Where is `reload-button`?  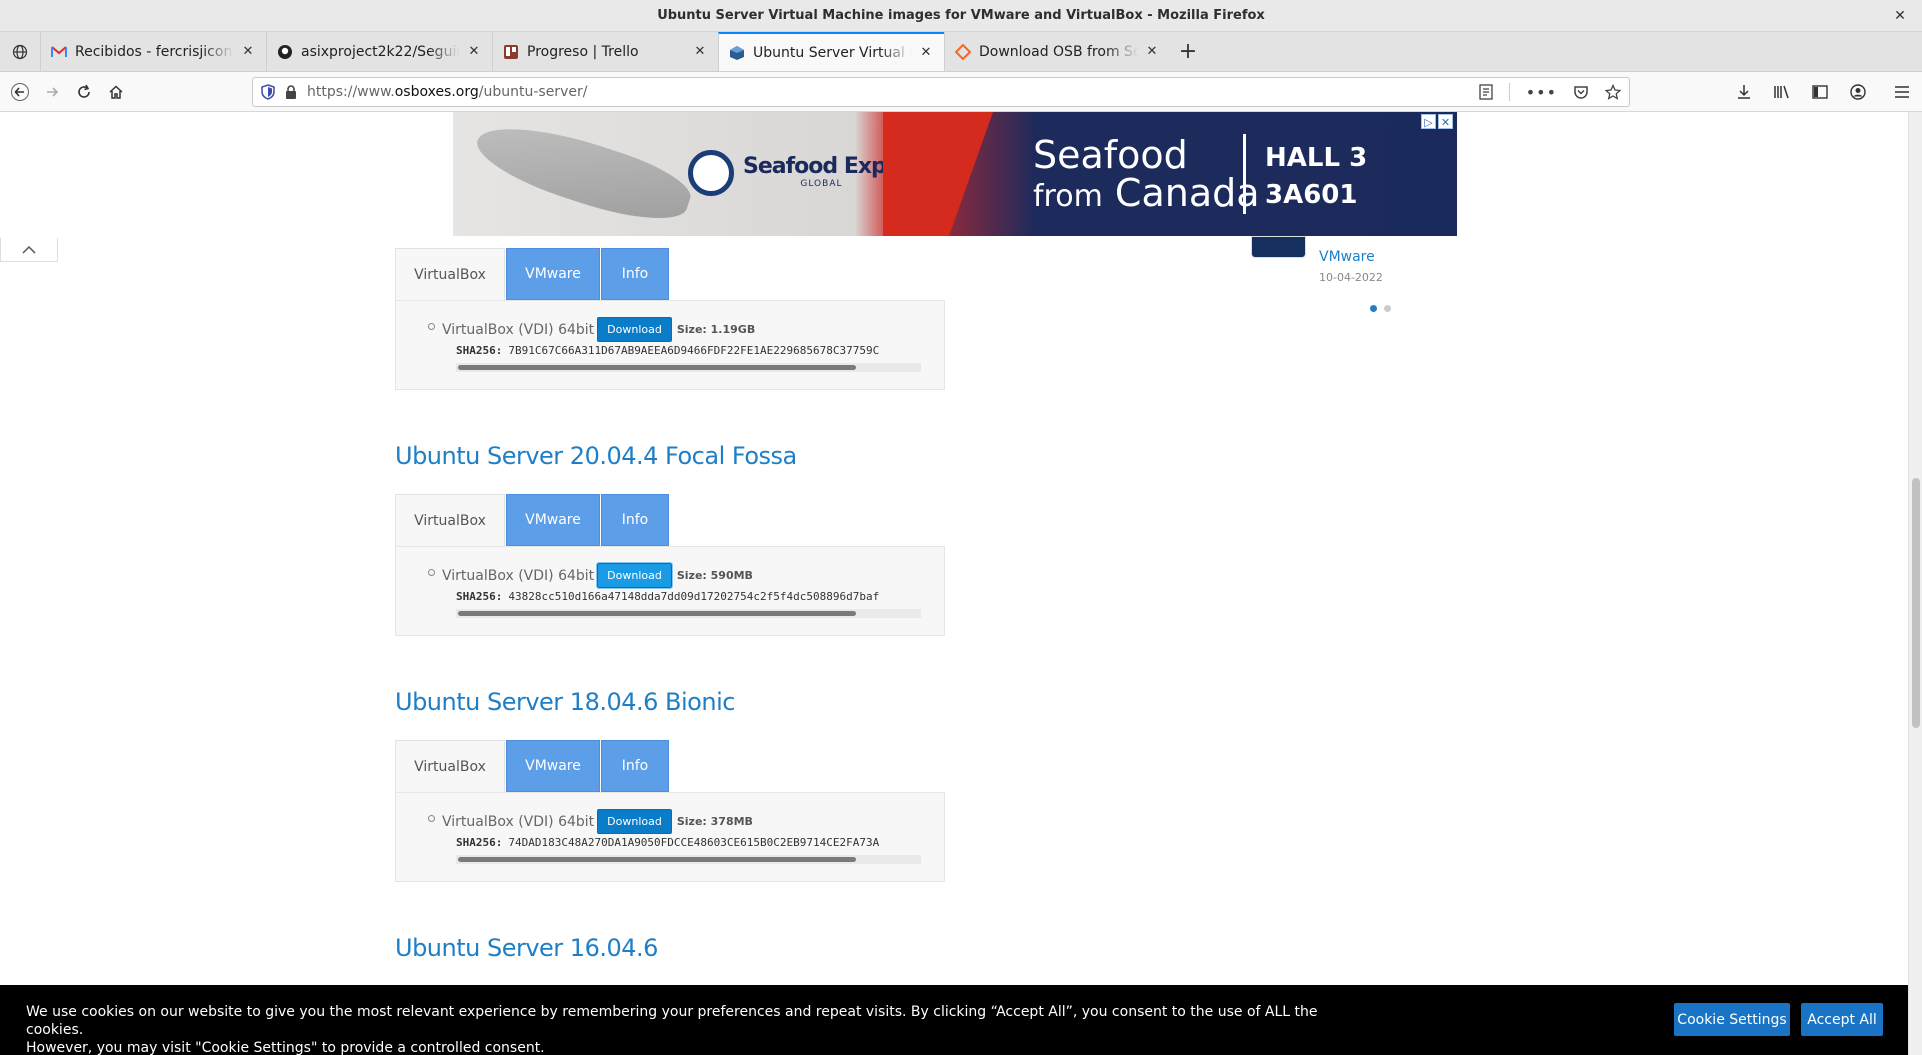
reload-button is located at coordinates (84, 92).